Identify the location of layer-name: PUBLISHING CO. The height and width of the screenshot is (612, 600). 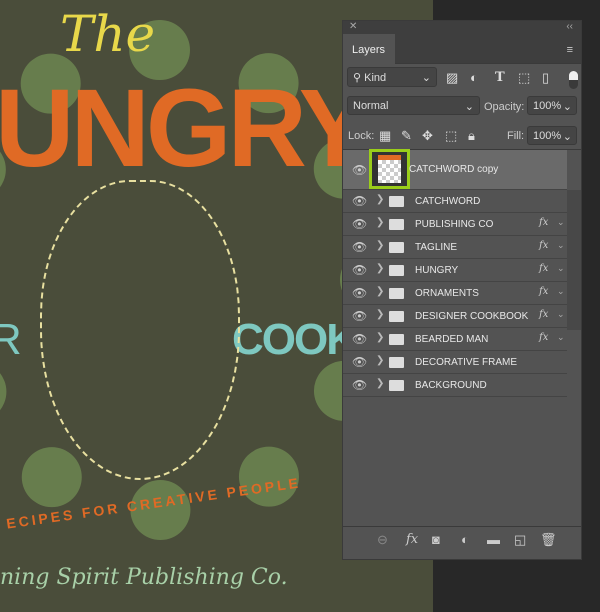
(454, 224).